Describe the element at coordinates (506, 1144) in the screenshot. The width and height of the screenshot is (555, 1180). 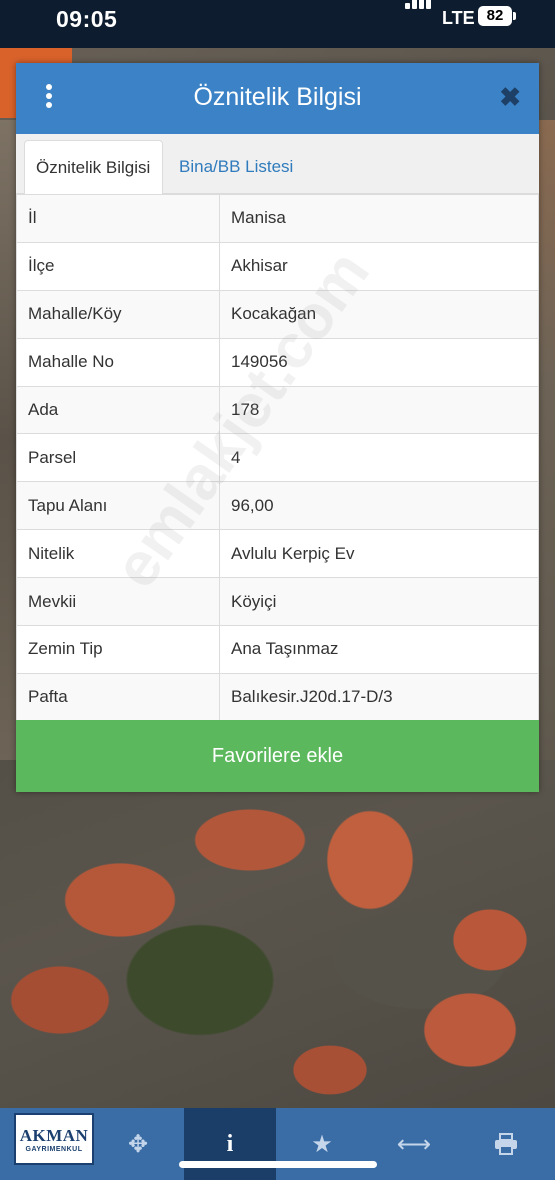
I see `print-icon` at that location.